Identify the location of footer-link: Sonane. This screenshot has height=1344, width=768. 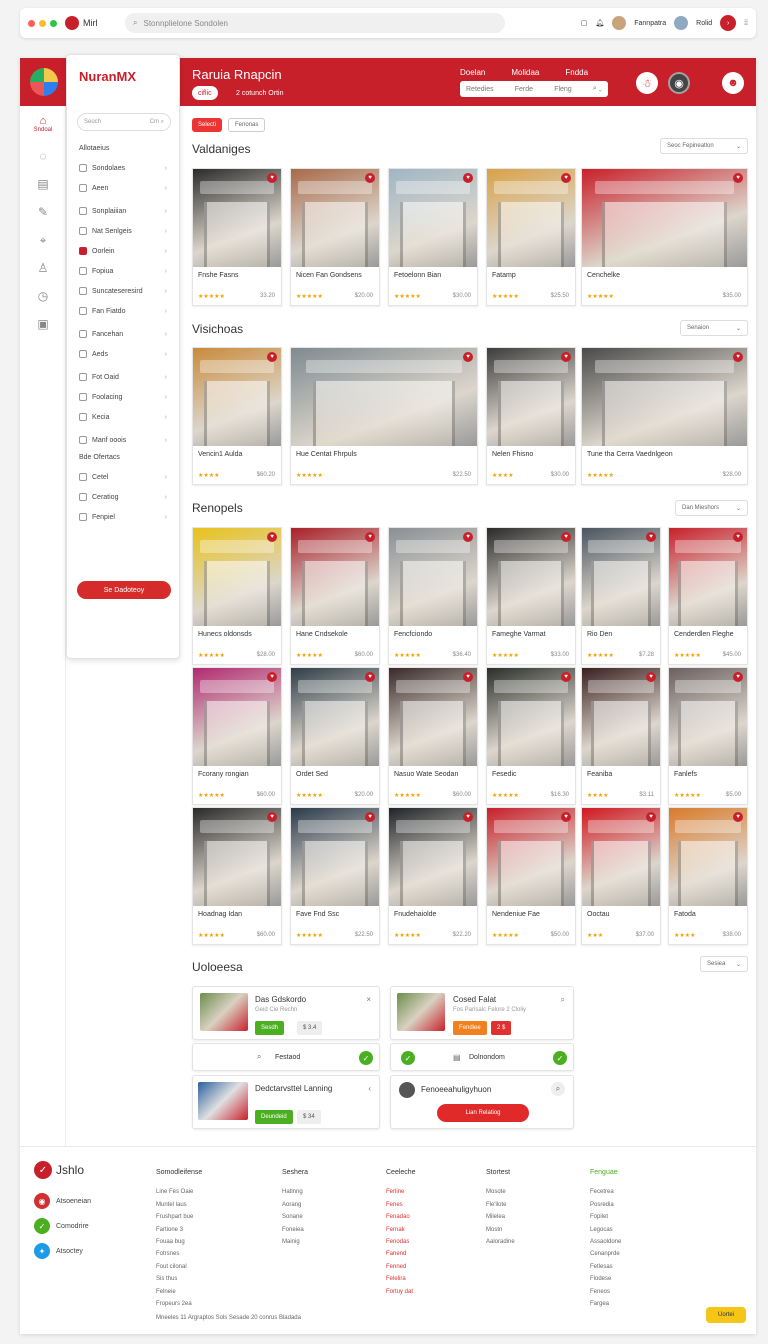
(295, 1217).